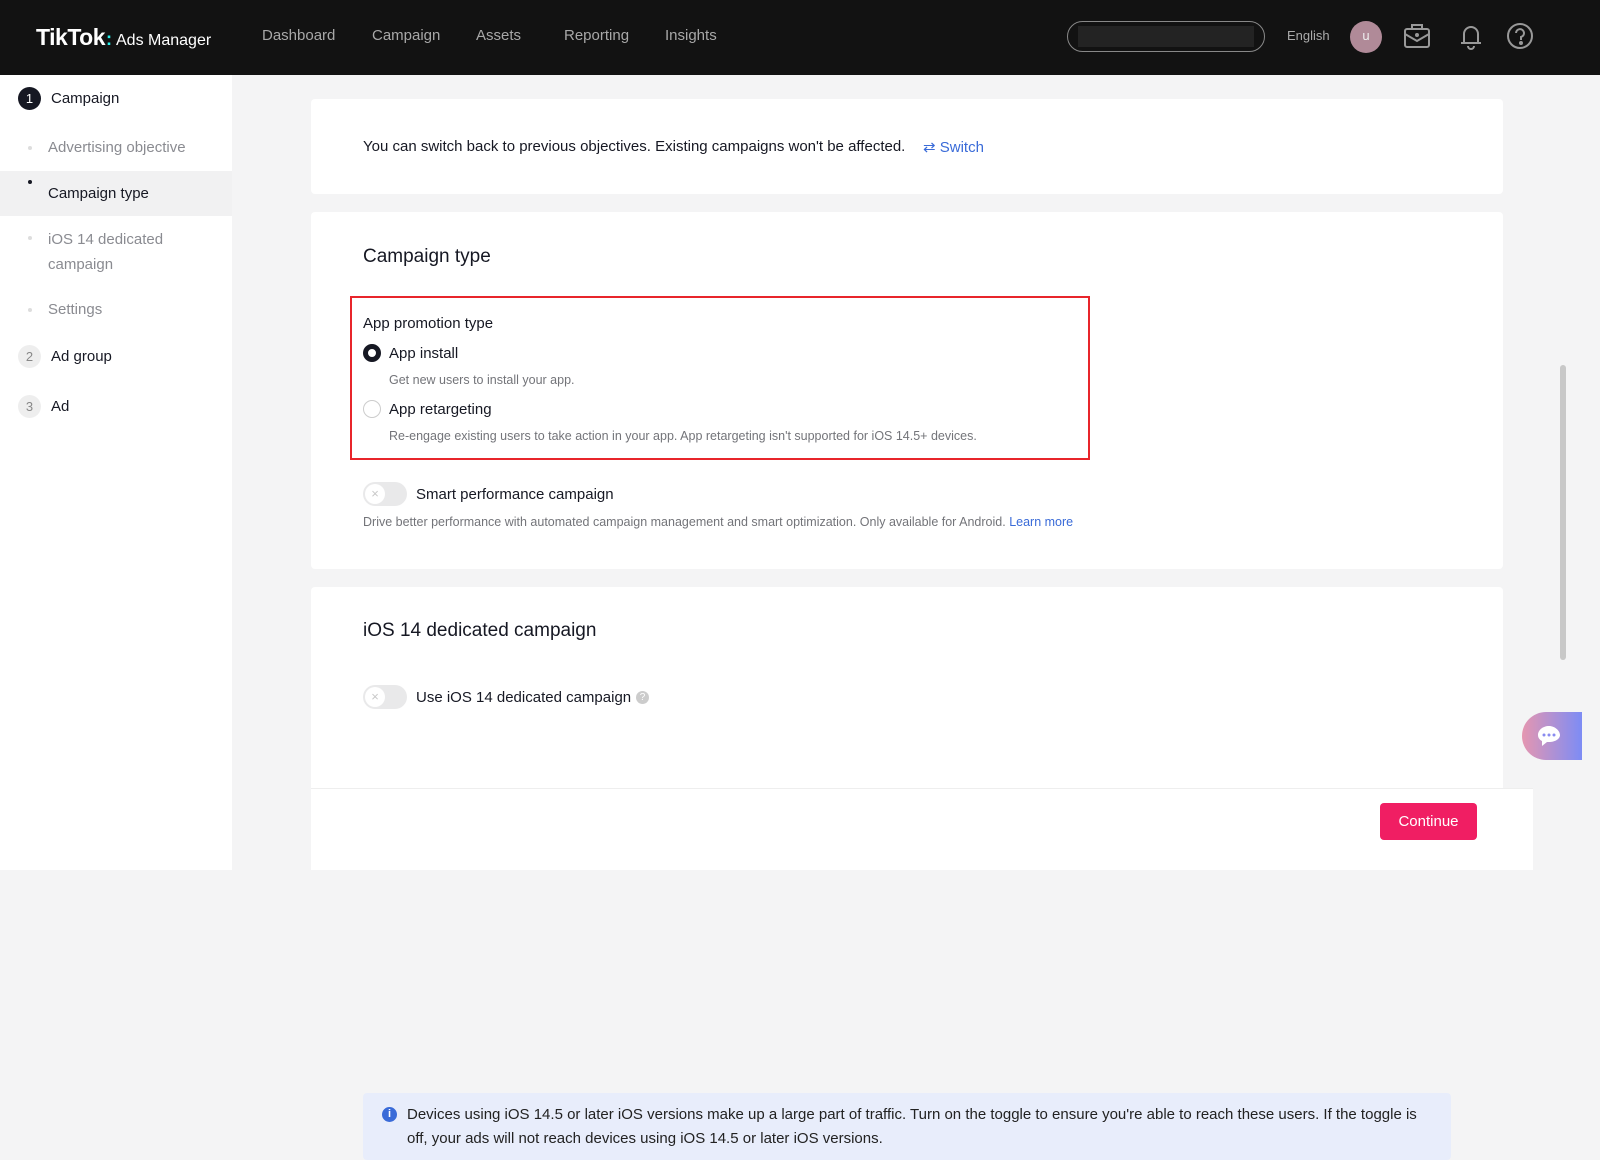  I want to click on app-retargeting-label: App retargeting, so click(440, 409).